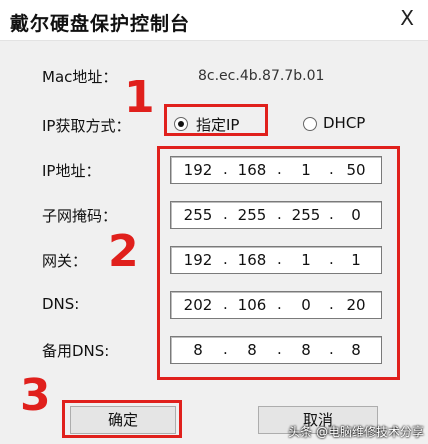 This screenshot has height=444, width=428. What do you see at coordinates (76, 351) in the screenshot?
I see `alternate-dns-label: 备用DNS:` at bounding box center [76, 351].